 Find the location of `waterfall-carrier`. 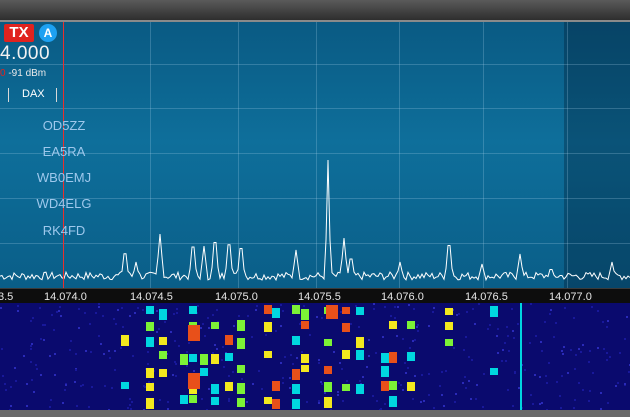

waterfall-carrier is located at coordinates (521, 360).